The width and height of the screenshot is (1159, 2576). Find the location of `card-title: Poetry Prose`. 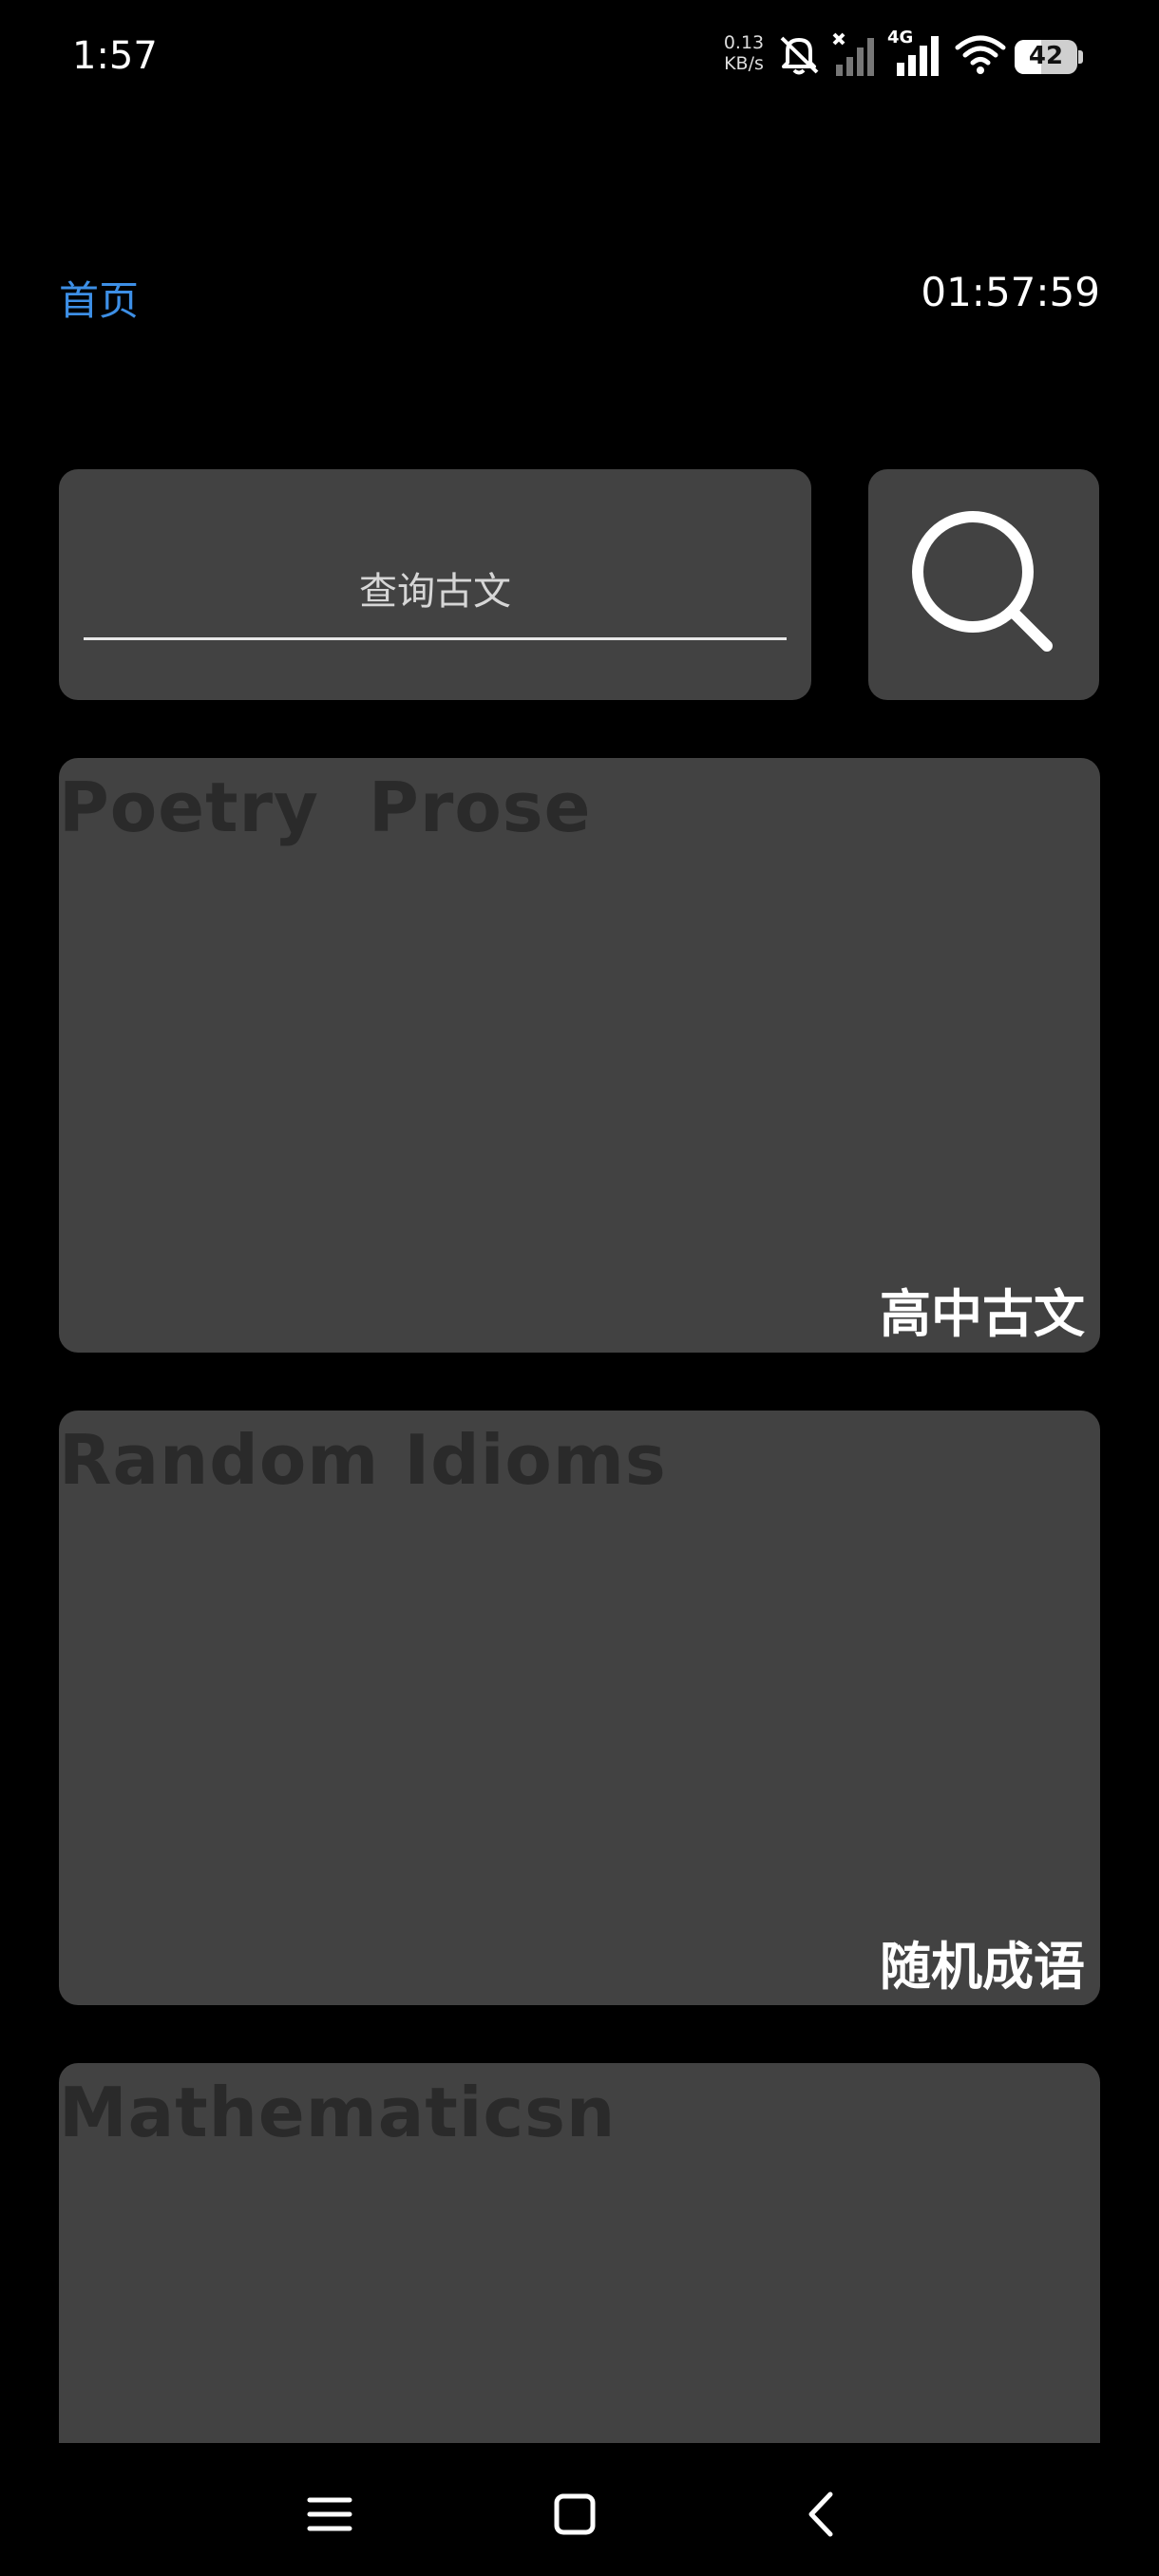

card-title: Poetry Prose is located at coordinates (325, 807).